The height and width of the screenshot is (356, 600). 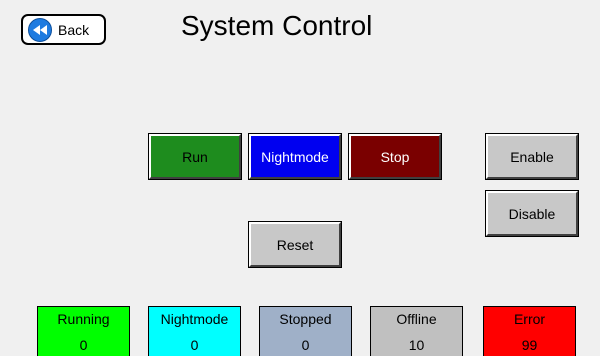 I want to click on disable-button: Disable, so click(x=532, y=213).